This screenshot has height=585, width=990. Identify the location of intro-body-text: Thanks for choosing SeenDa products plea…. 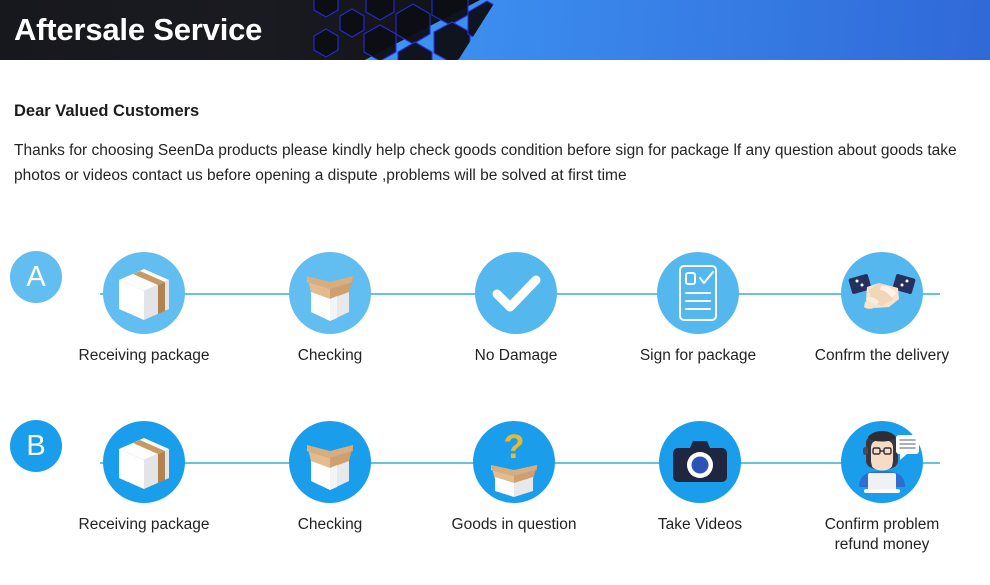
(485, 163).